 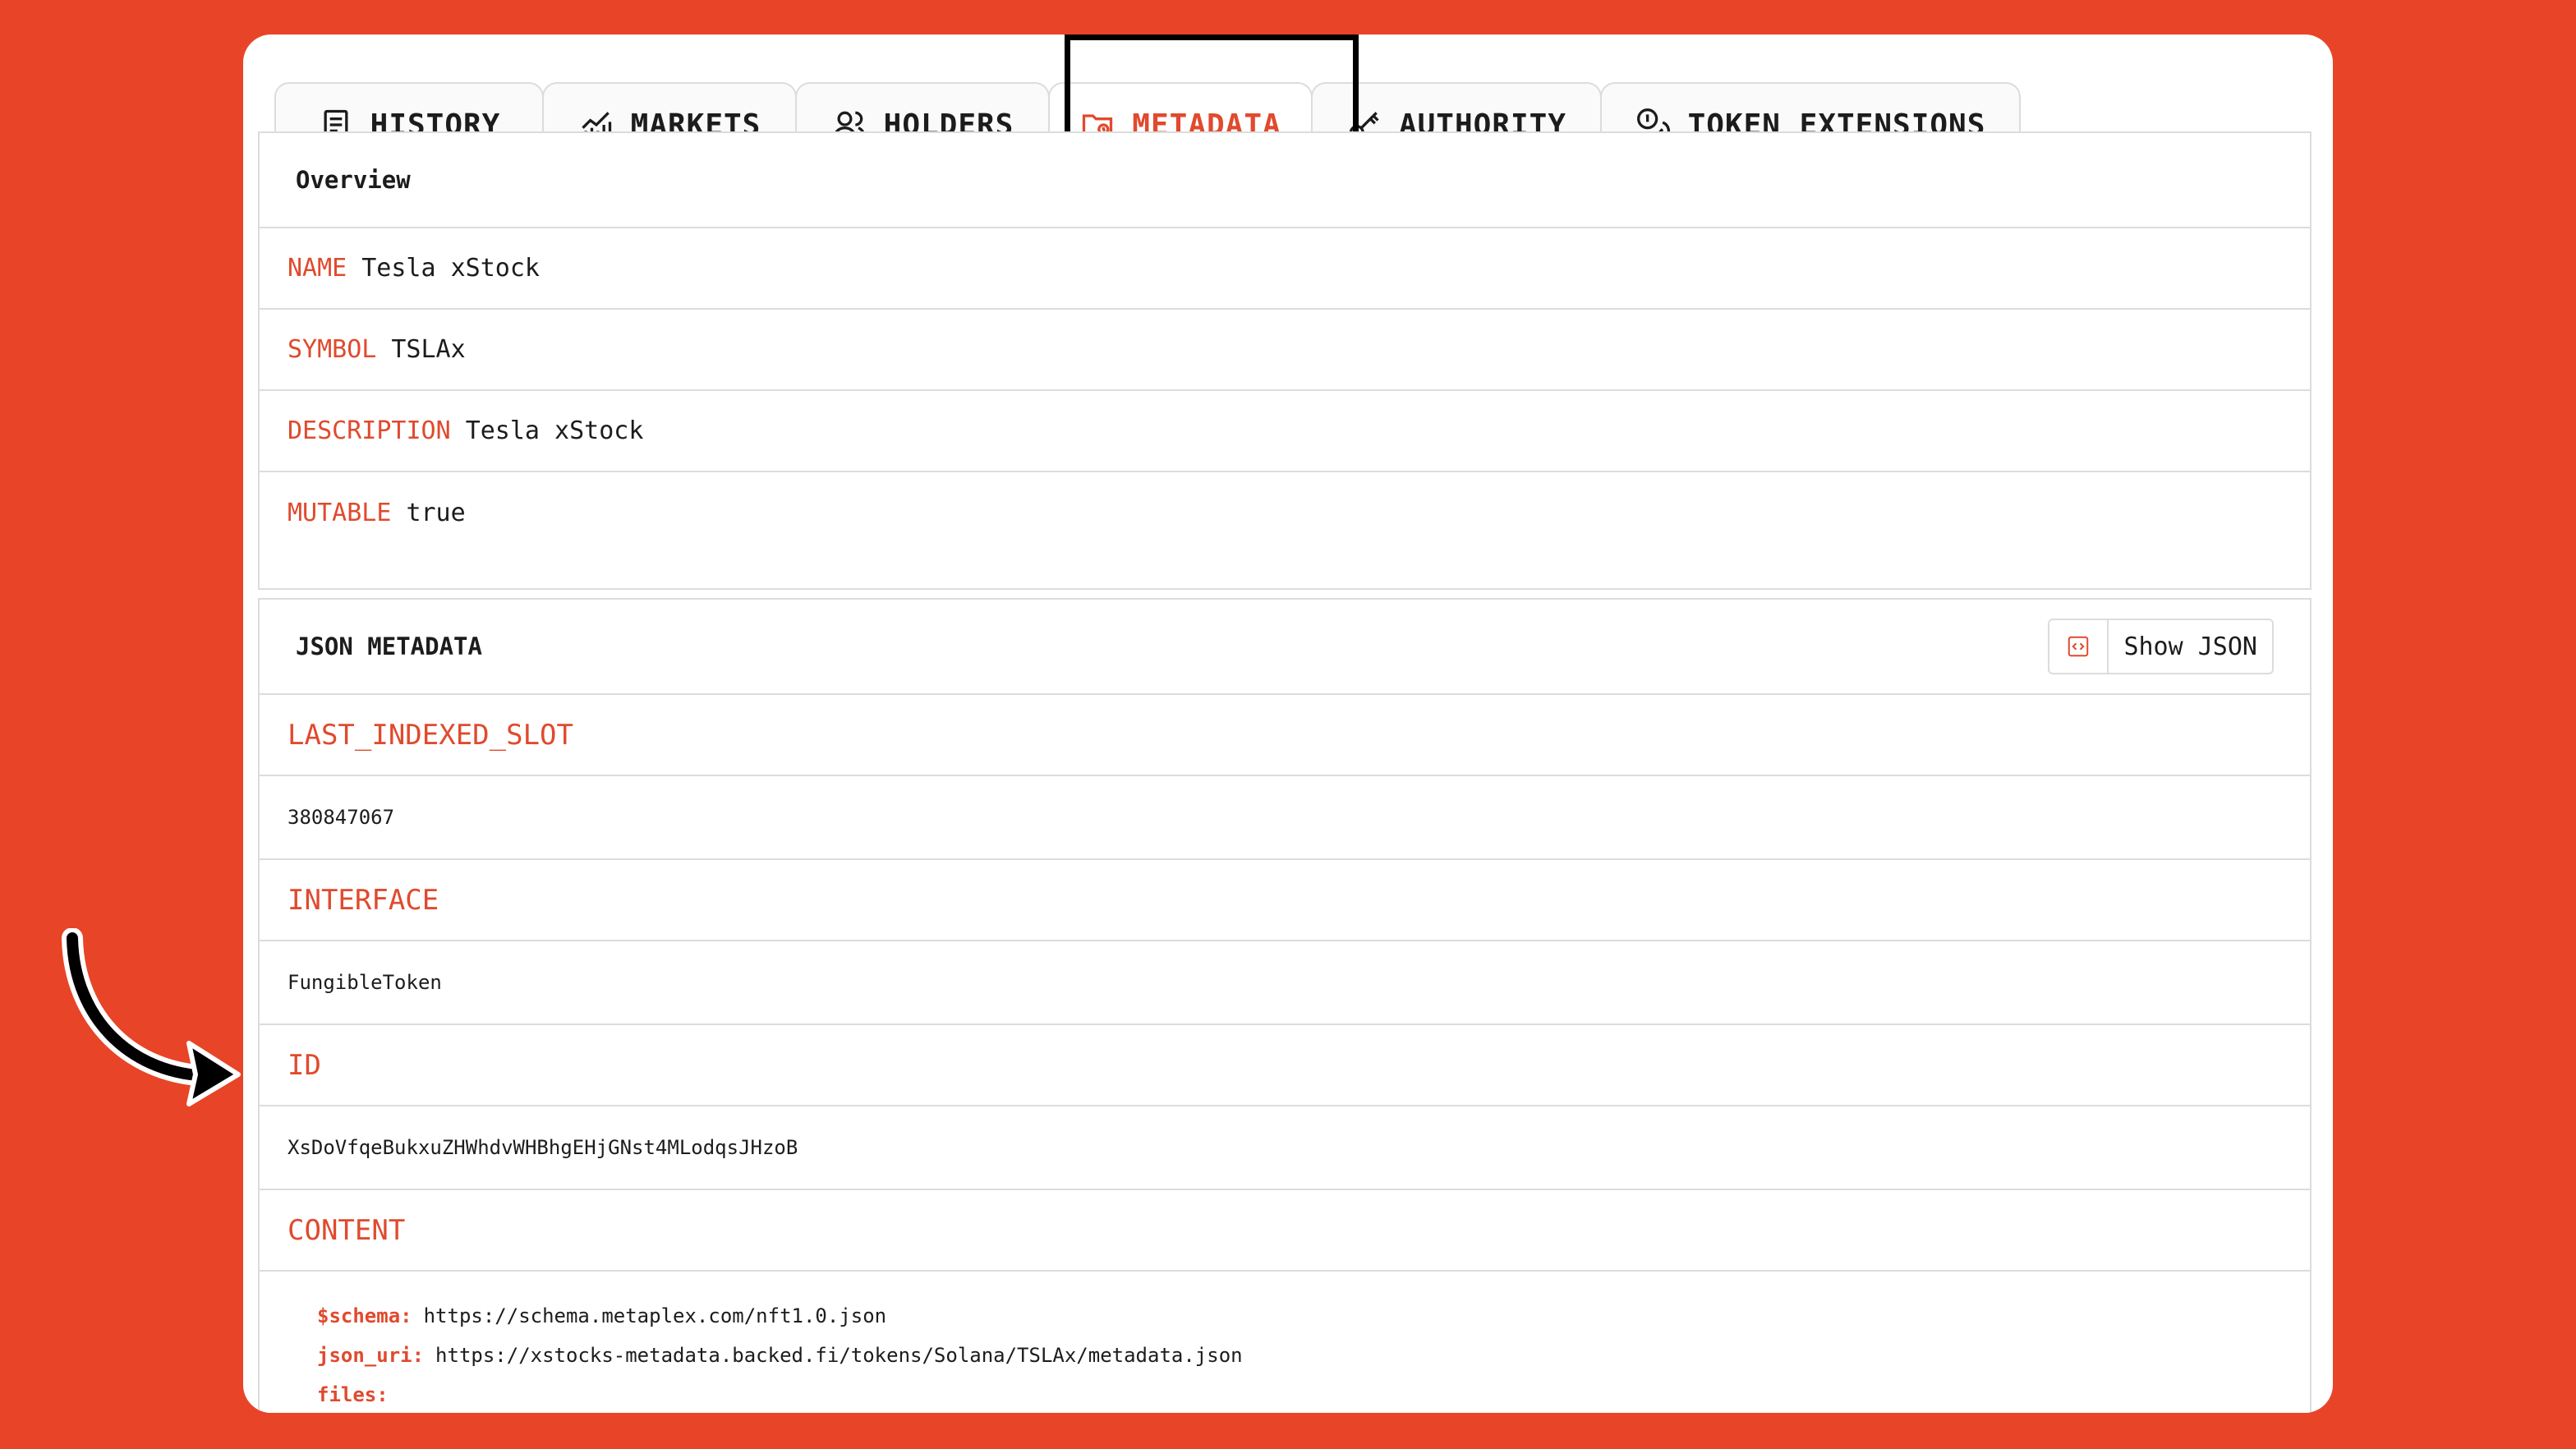 I want to click on overview-row-mutable: MUTABLE true, so click(x=1285, y=513).